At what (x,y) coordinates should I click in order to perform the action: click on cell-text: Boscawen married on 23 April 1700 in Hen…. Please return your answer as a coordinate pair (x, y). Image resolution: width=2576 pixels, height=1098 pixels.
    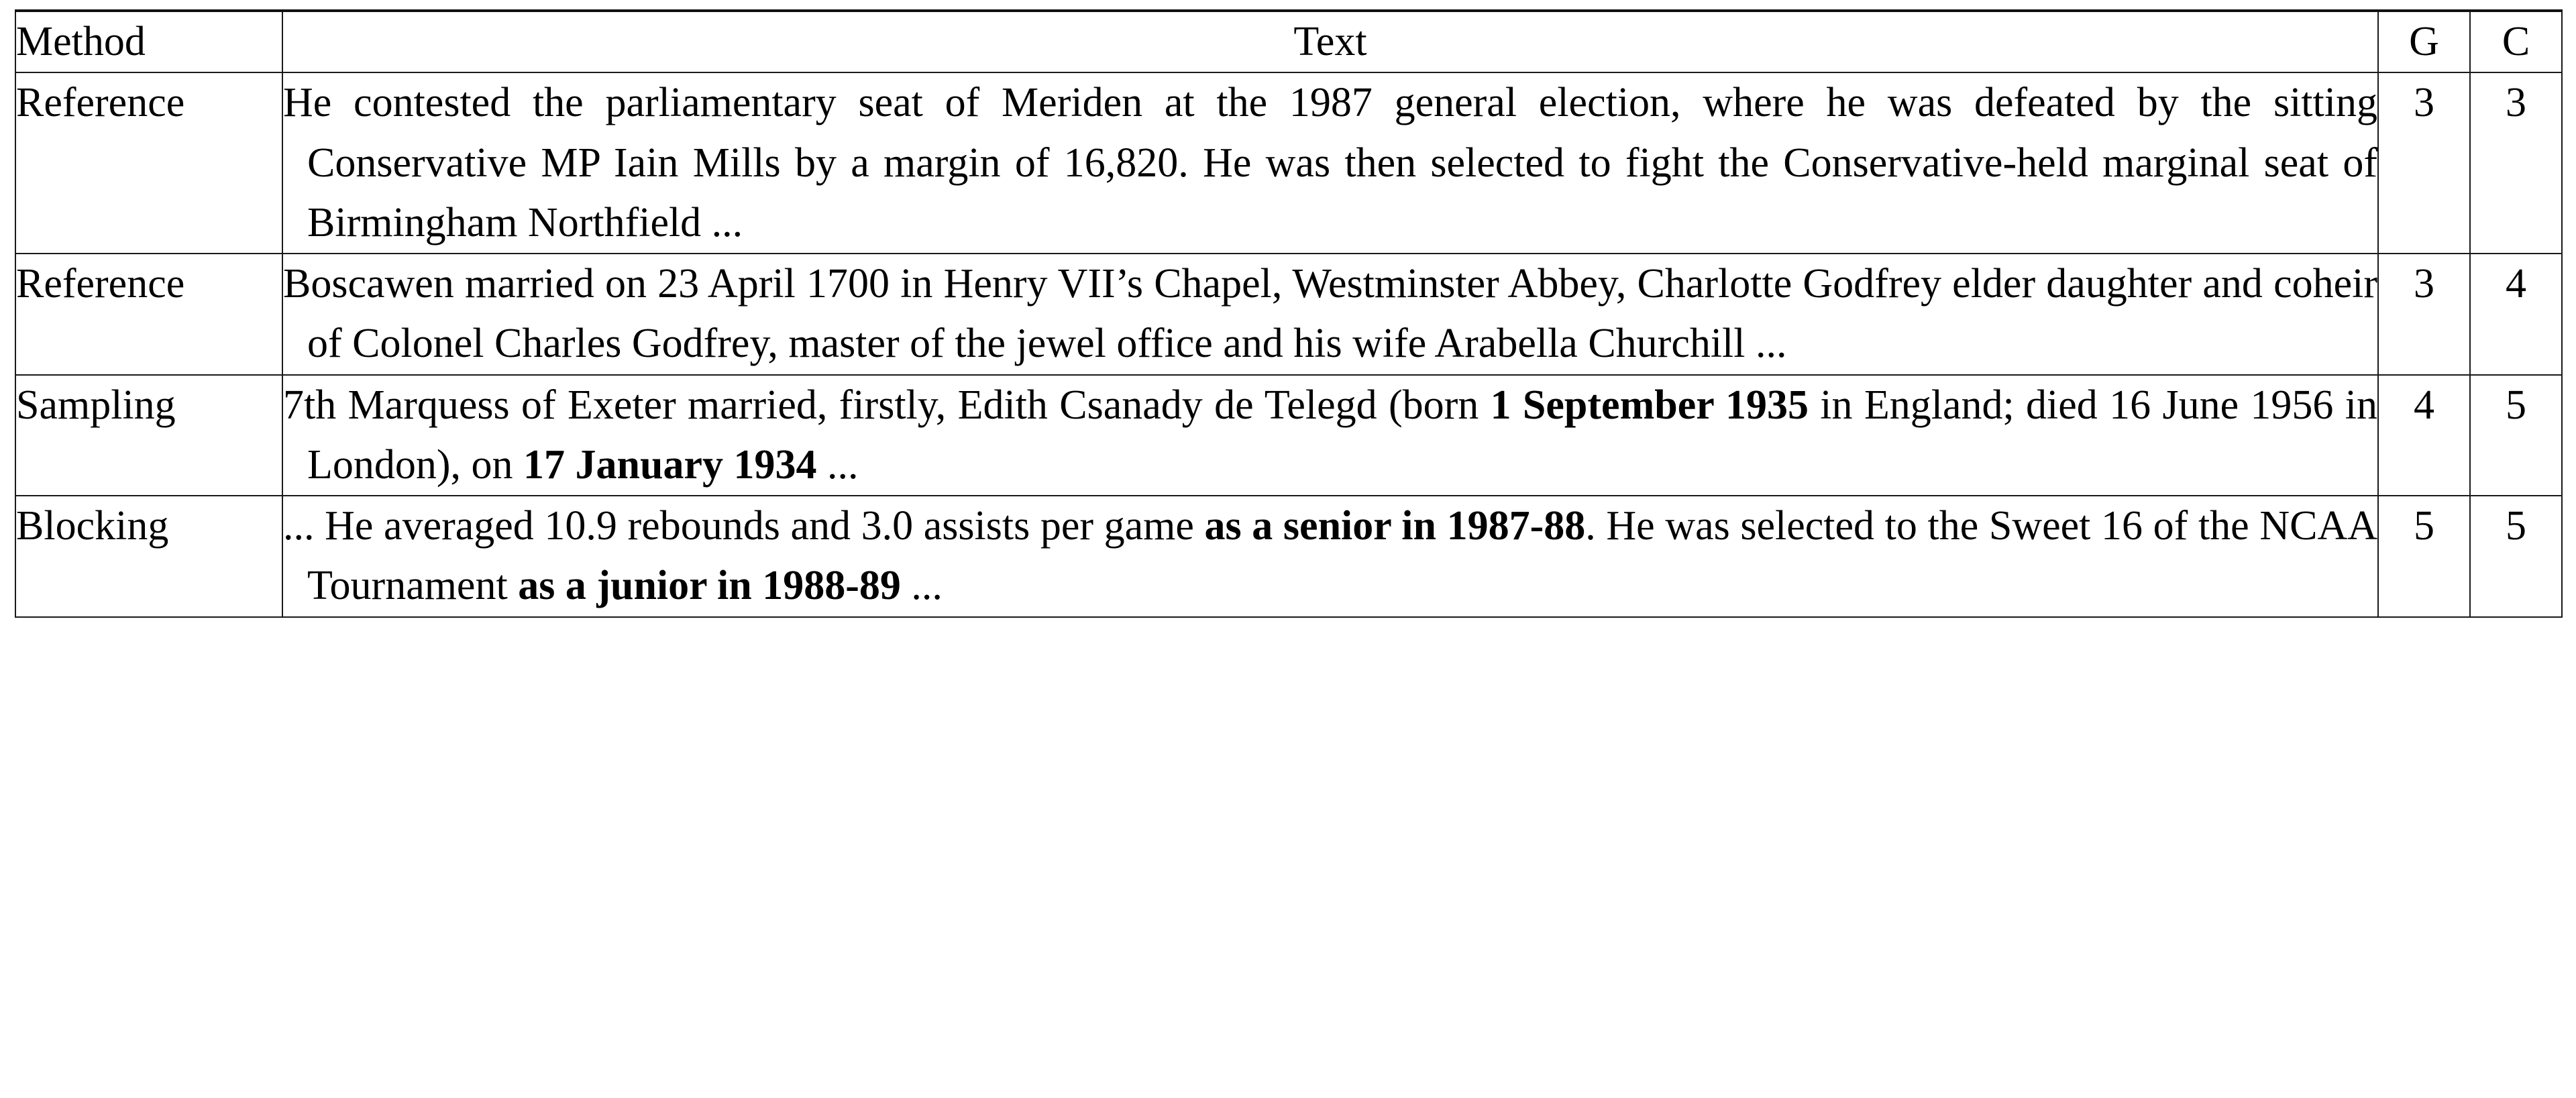
    Looking at the image, I should click on (1330, 314).